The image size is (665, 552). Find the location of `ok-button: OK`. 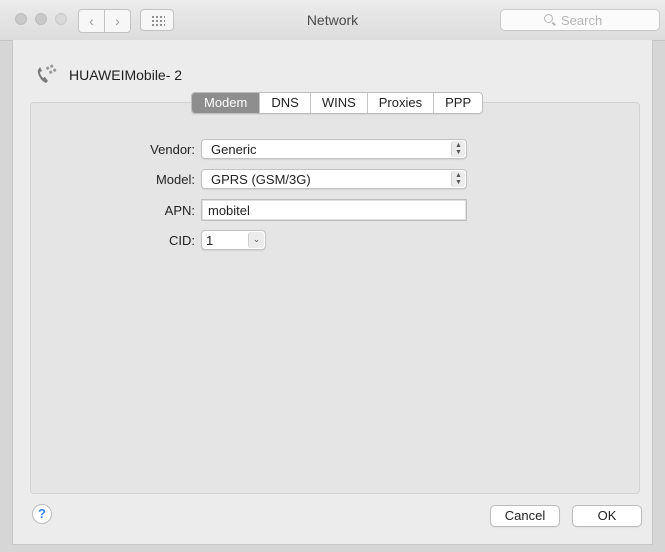

ok-button: OK is located at coordinates (607, 516).